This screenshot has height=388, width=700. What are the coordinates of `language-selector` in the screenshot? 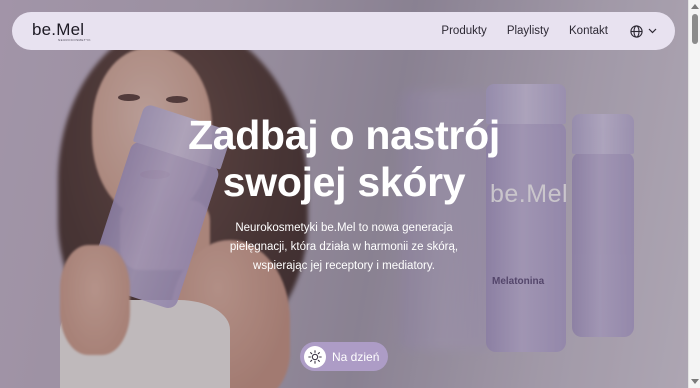 It's located at (643, 31).